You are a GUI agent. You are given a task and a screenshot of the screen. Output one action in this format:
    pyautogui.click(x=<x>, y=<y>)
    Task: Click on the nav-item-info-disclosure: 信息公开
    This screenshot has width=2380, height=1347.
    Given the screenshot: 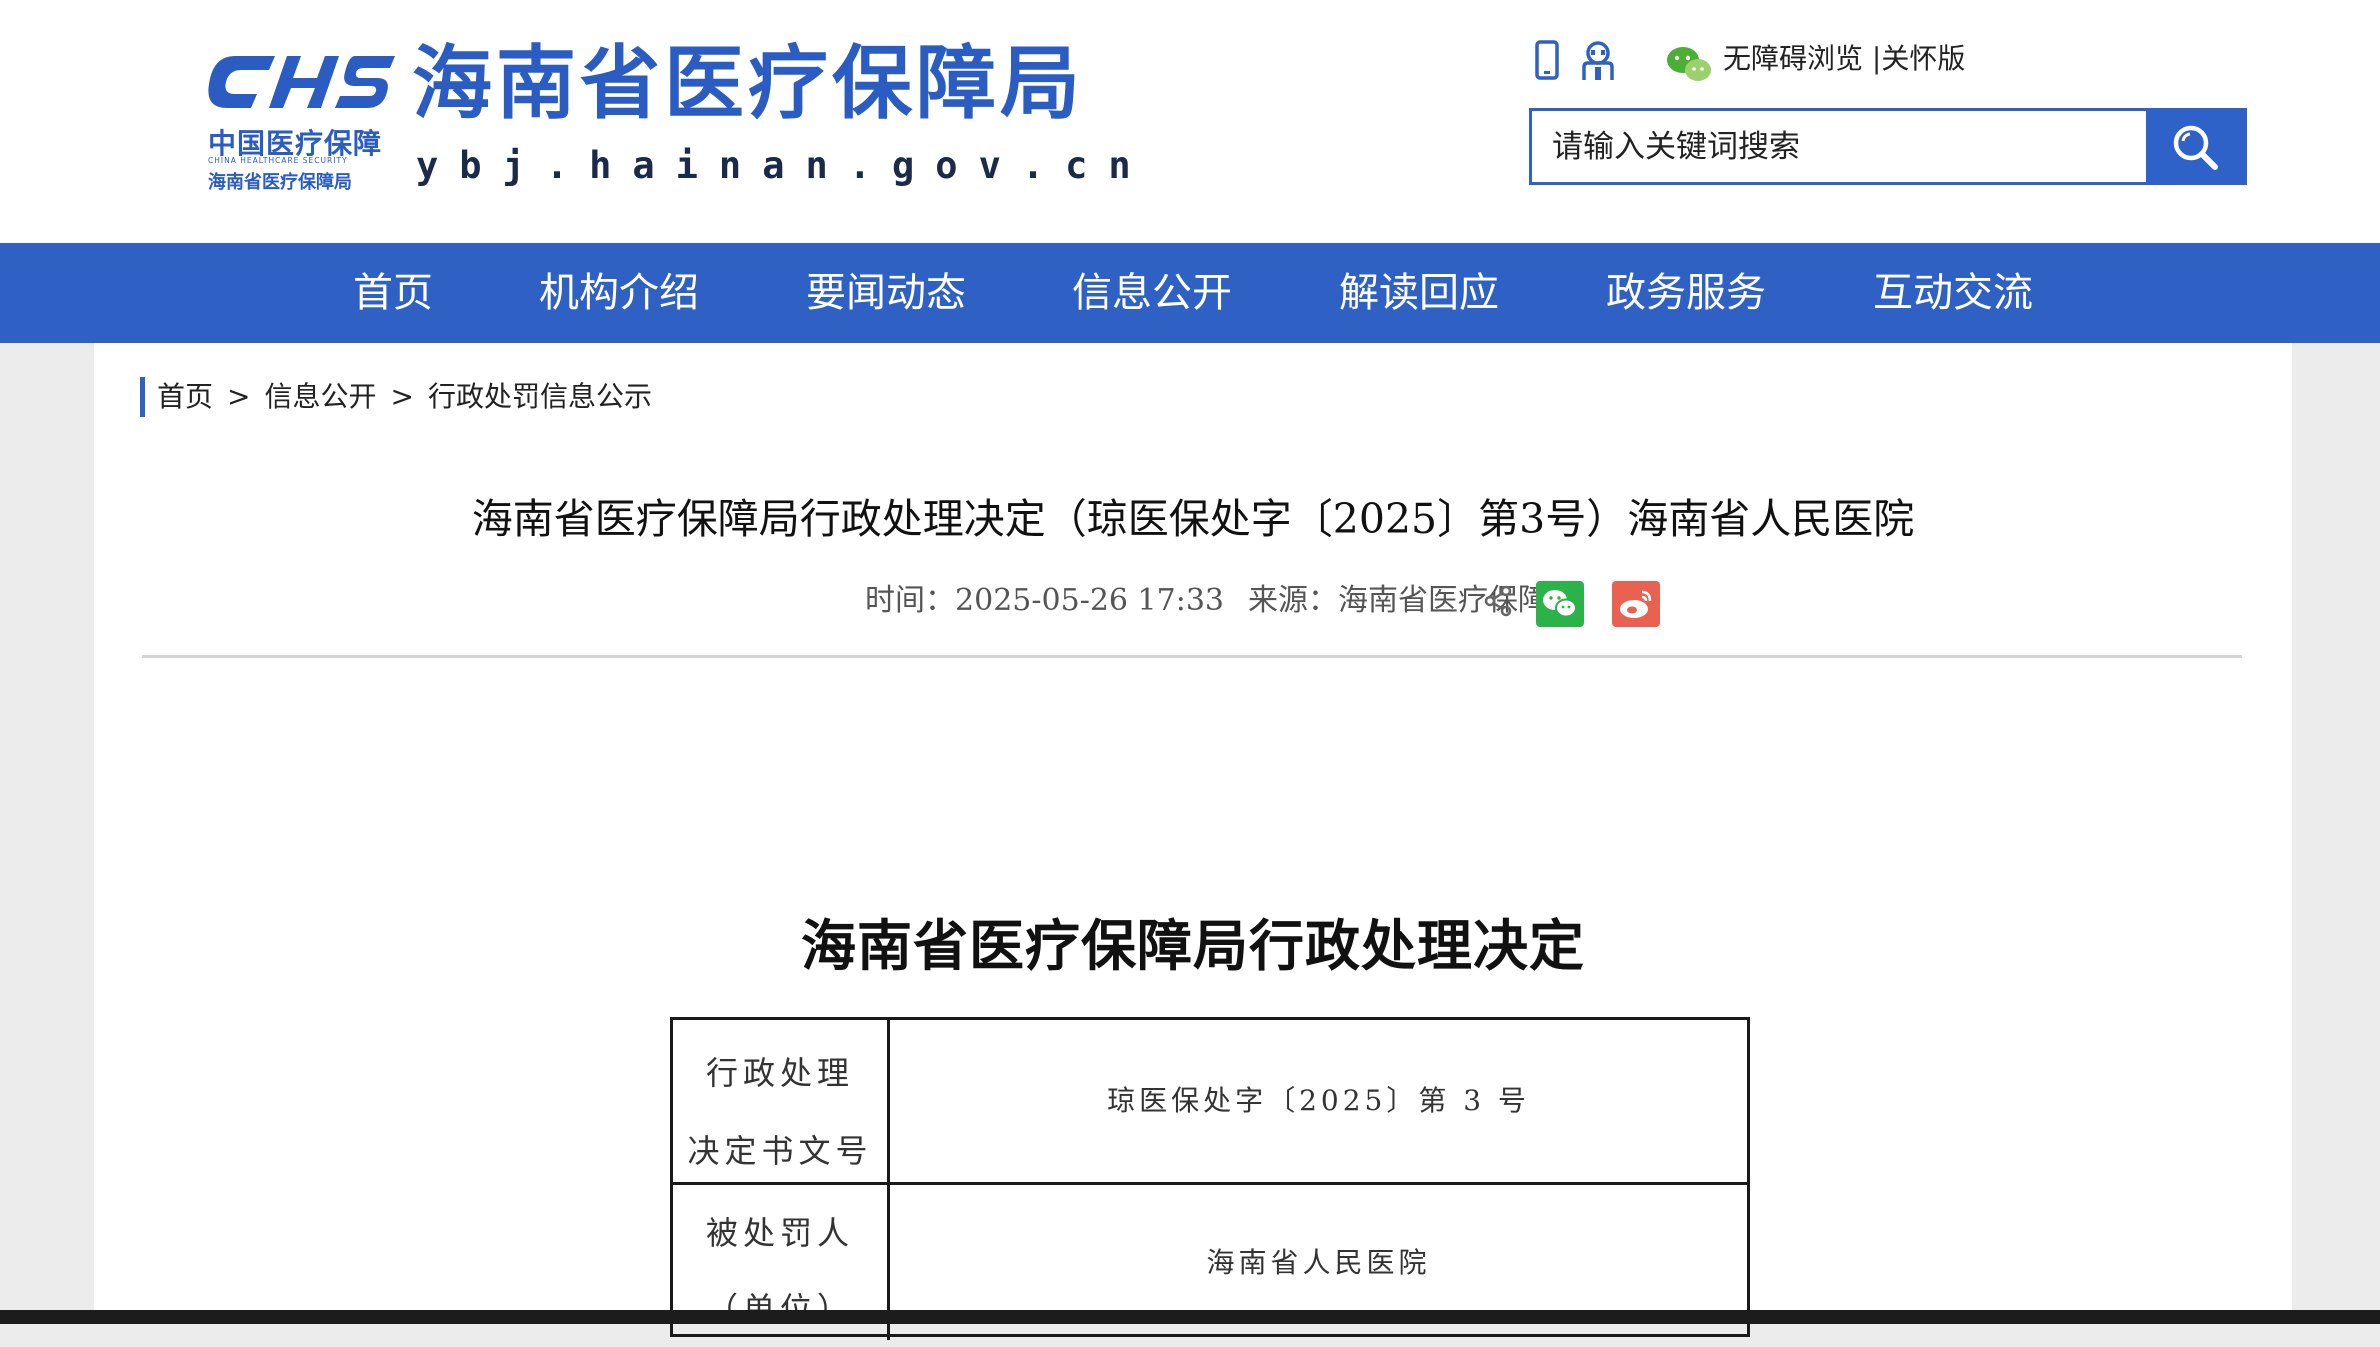 What is the action you would take?
    pyautogui.click(x=1152, y=293)
    